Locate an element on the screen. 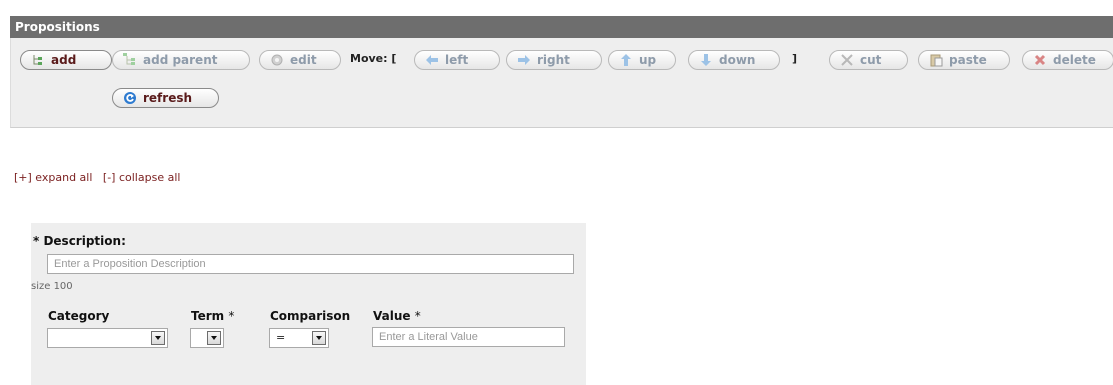  term-select is located at coordinates (207, 338).